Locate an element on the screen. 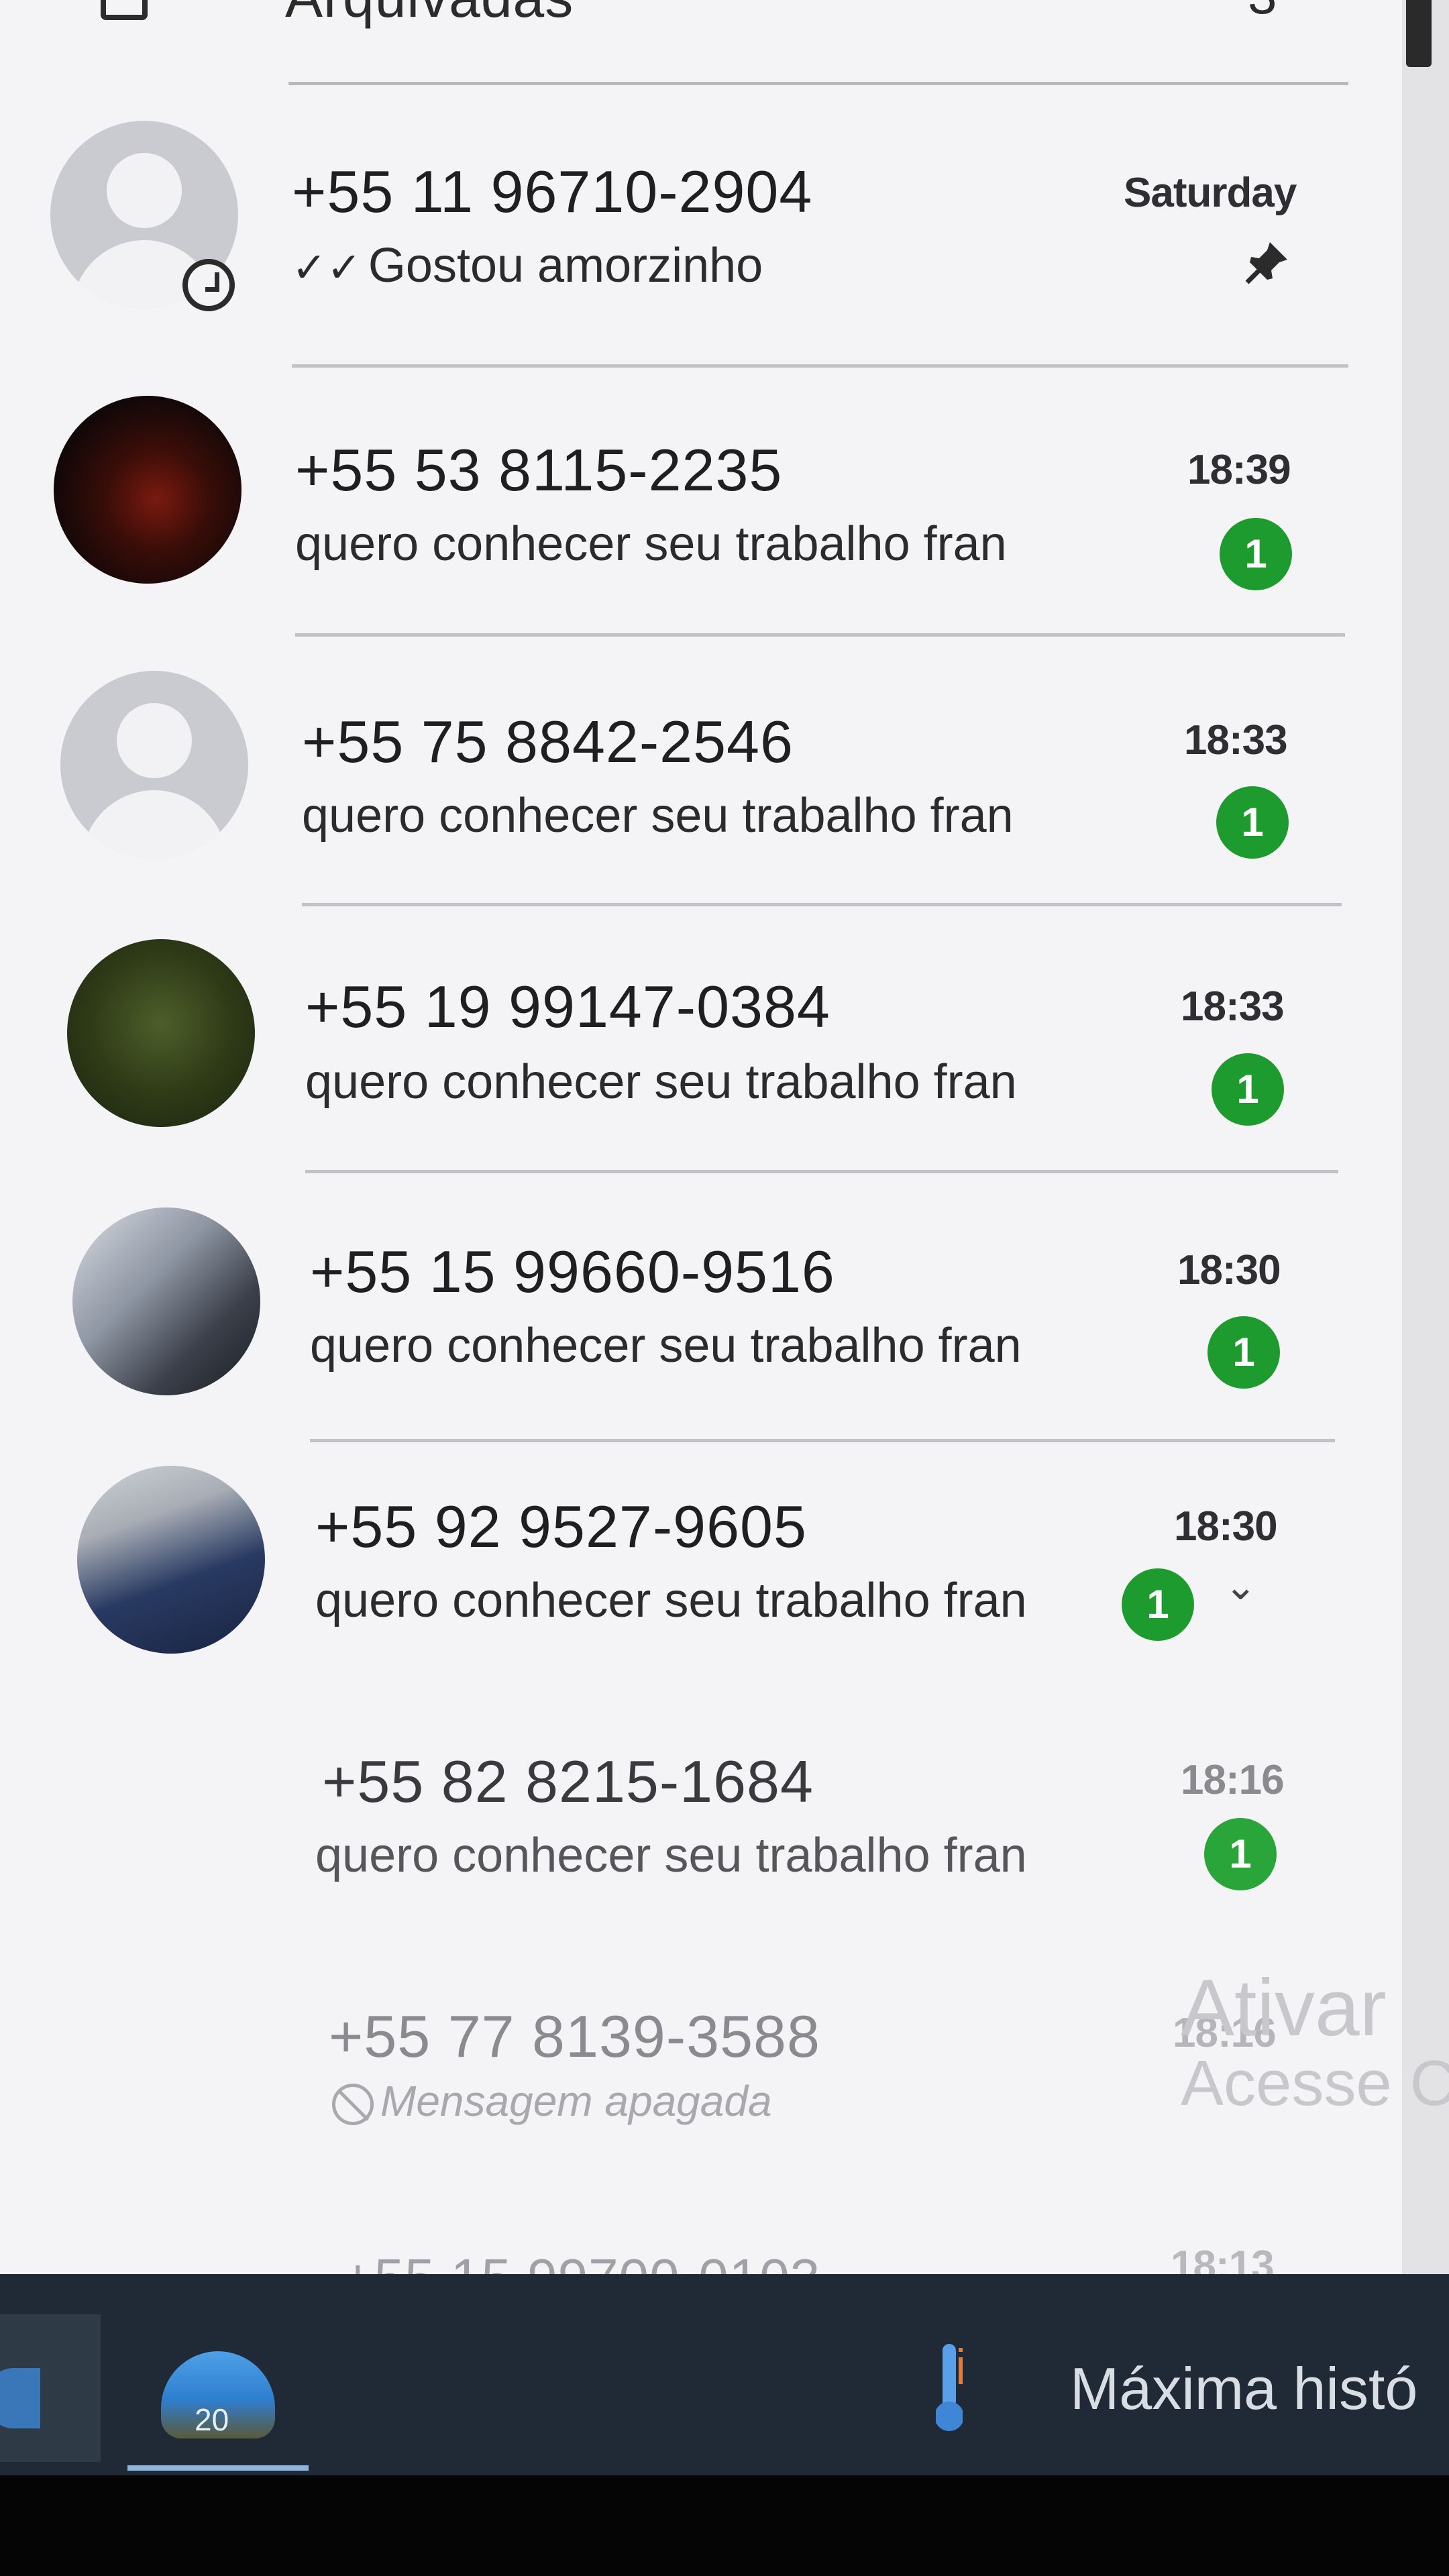 The height and width of the screenshot is (2576, 1449). app-icon is located at coordinates (20, 2398).